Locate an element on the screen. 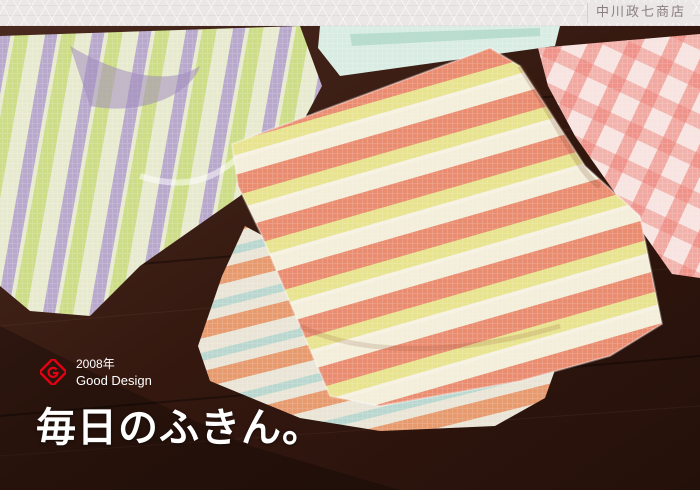 This screenshot has width=700, height=490. top-pattern-bar: 中川政七商店 is located at coordinates (350, 13).